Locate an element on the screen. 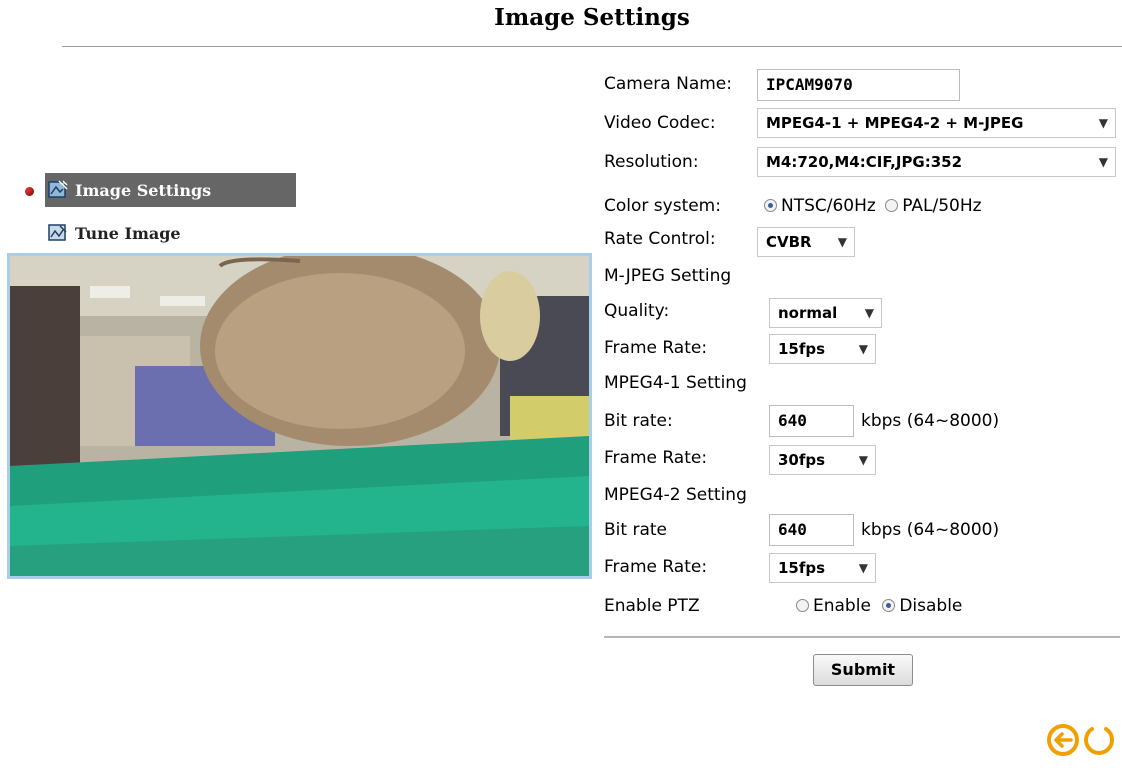 The width and height of the screenshot is (1122, 775). back-arrow-icon is located at coordinates (1063, 742).